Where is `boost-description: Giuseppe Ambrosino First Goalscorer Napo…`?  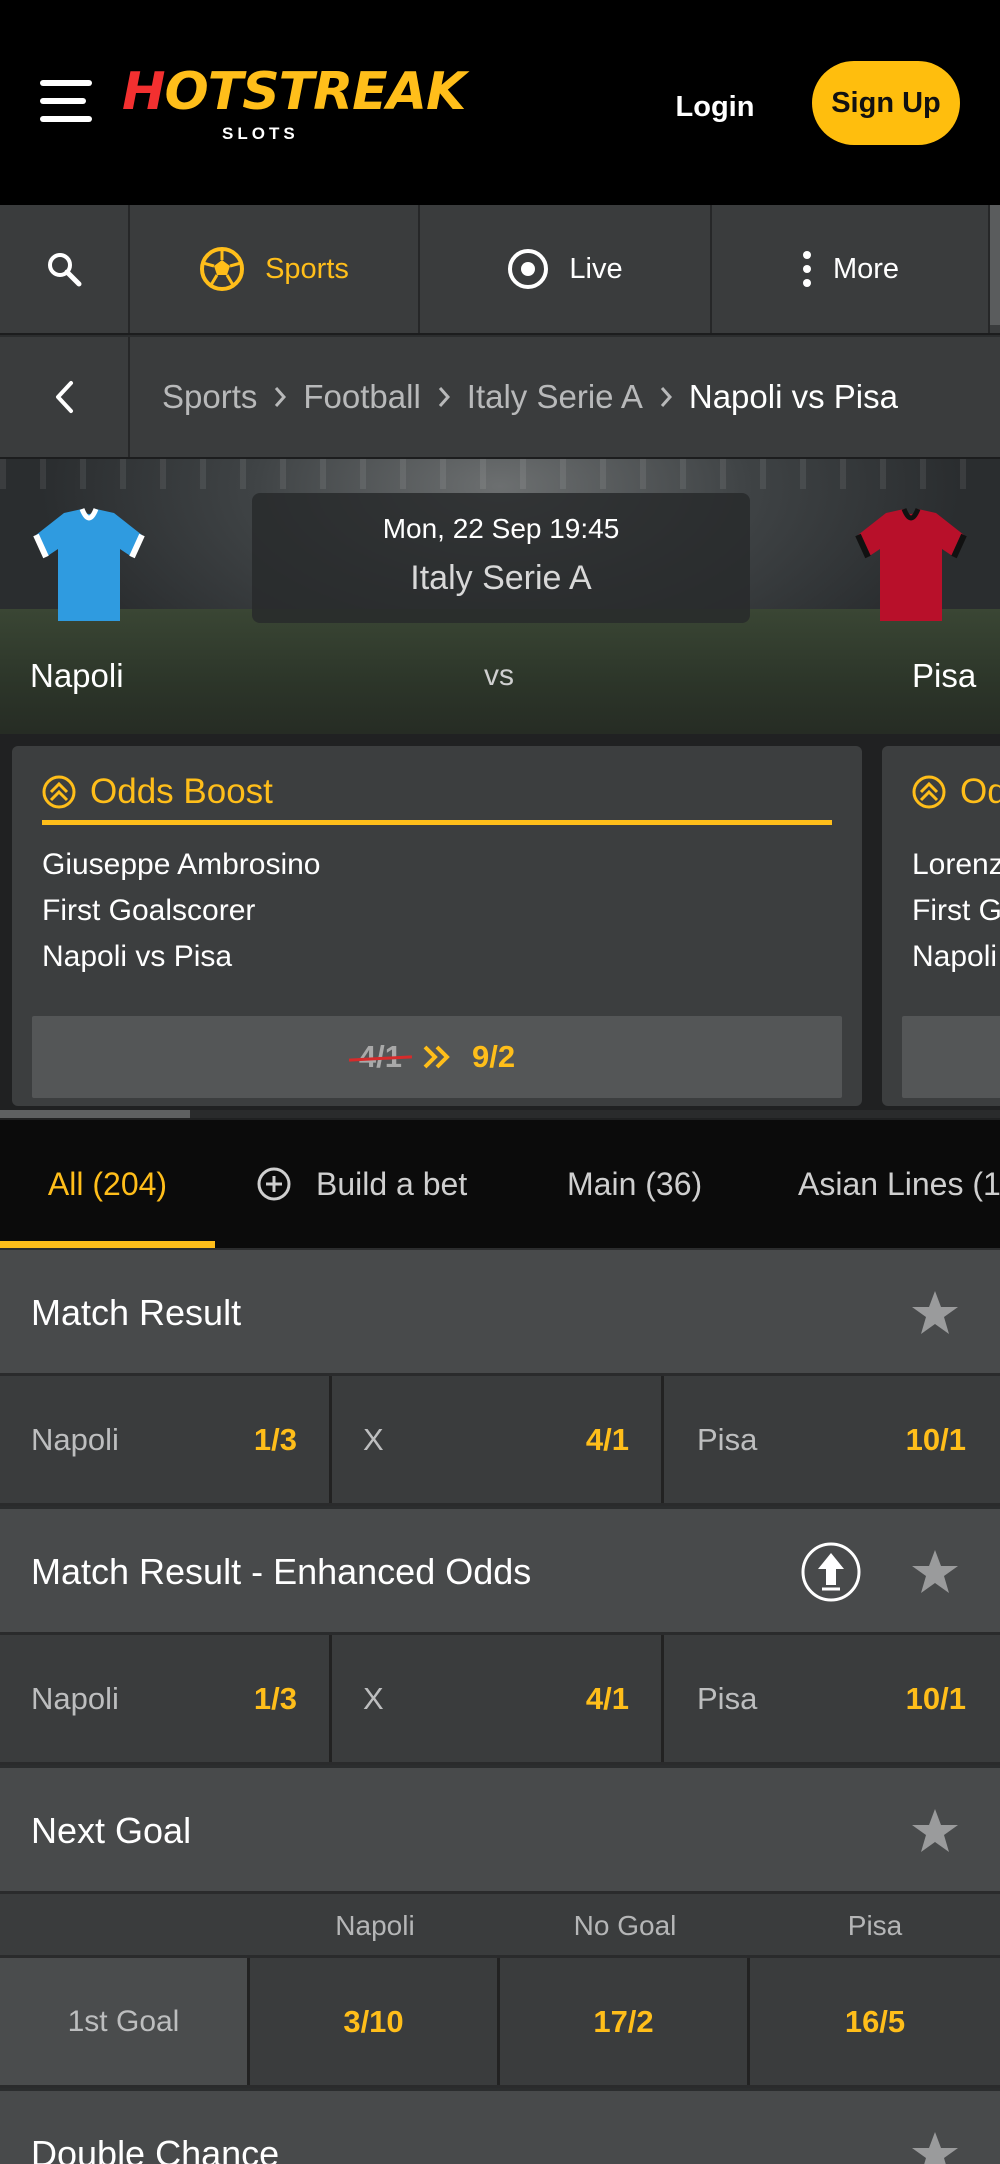
boost-description: Giuseppe Ambrosino First Goalscorer Napo… is located at coordinates (181, 910).